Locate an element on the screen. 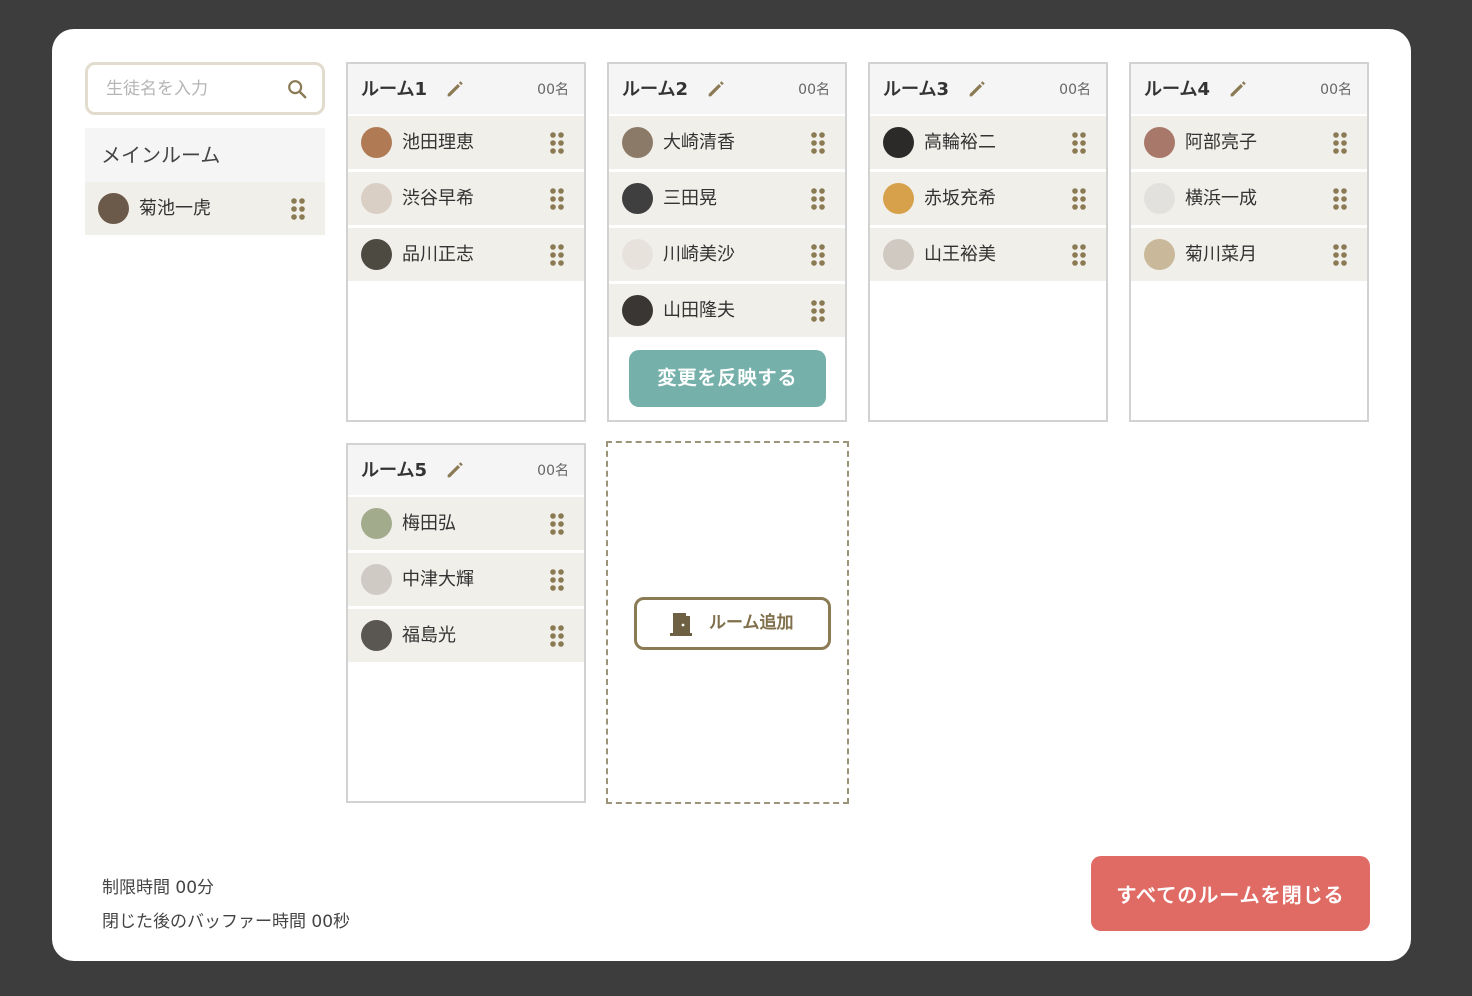  door-icon is located at coordinates (681, 624).